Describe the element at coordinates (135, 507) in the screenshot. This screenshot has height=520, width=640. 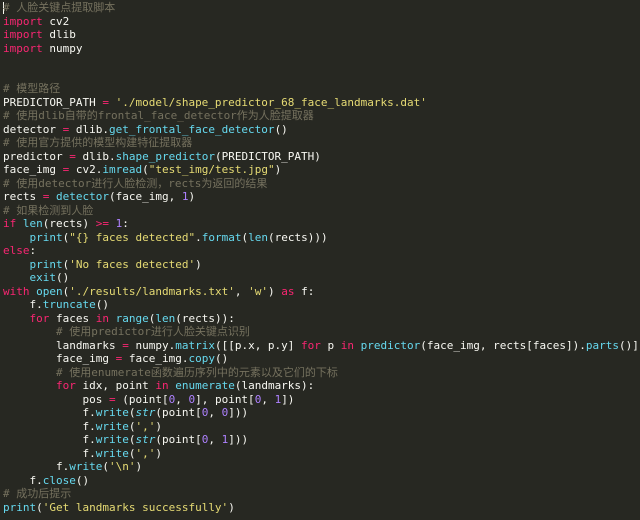
I see `string-token: 'Get landmarks successfully'` at that location.